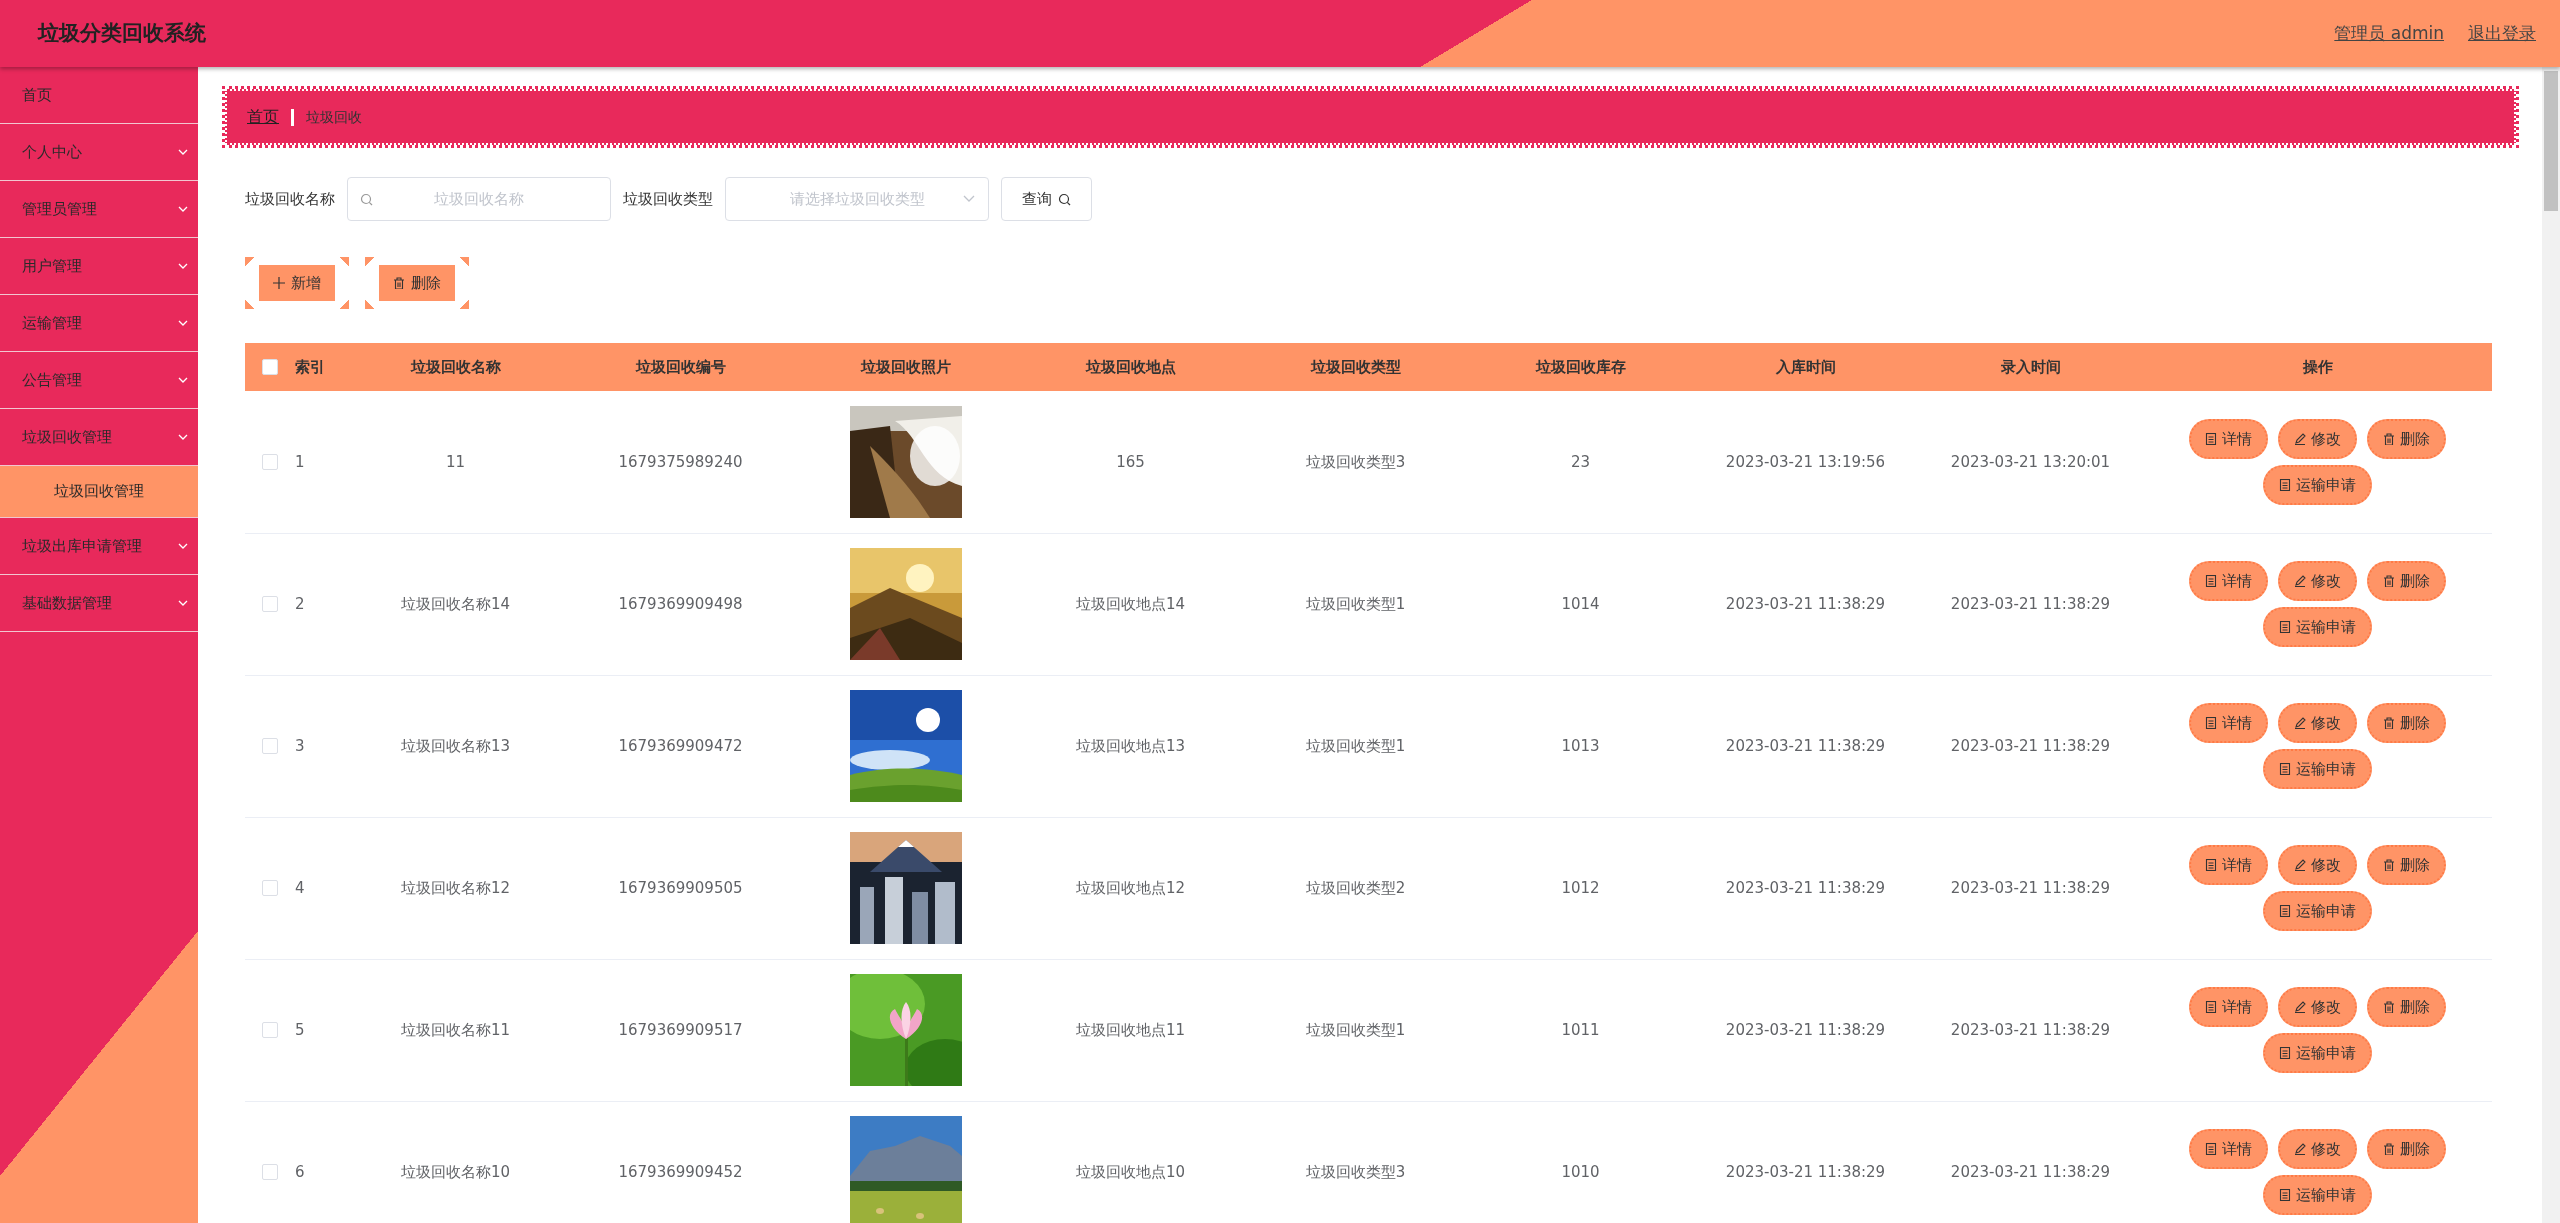  I want to click on table-cell: 垃圾回收类型1, so click(1355, 1029).